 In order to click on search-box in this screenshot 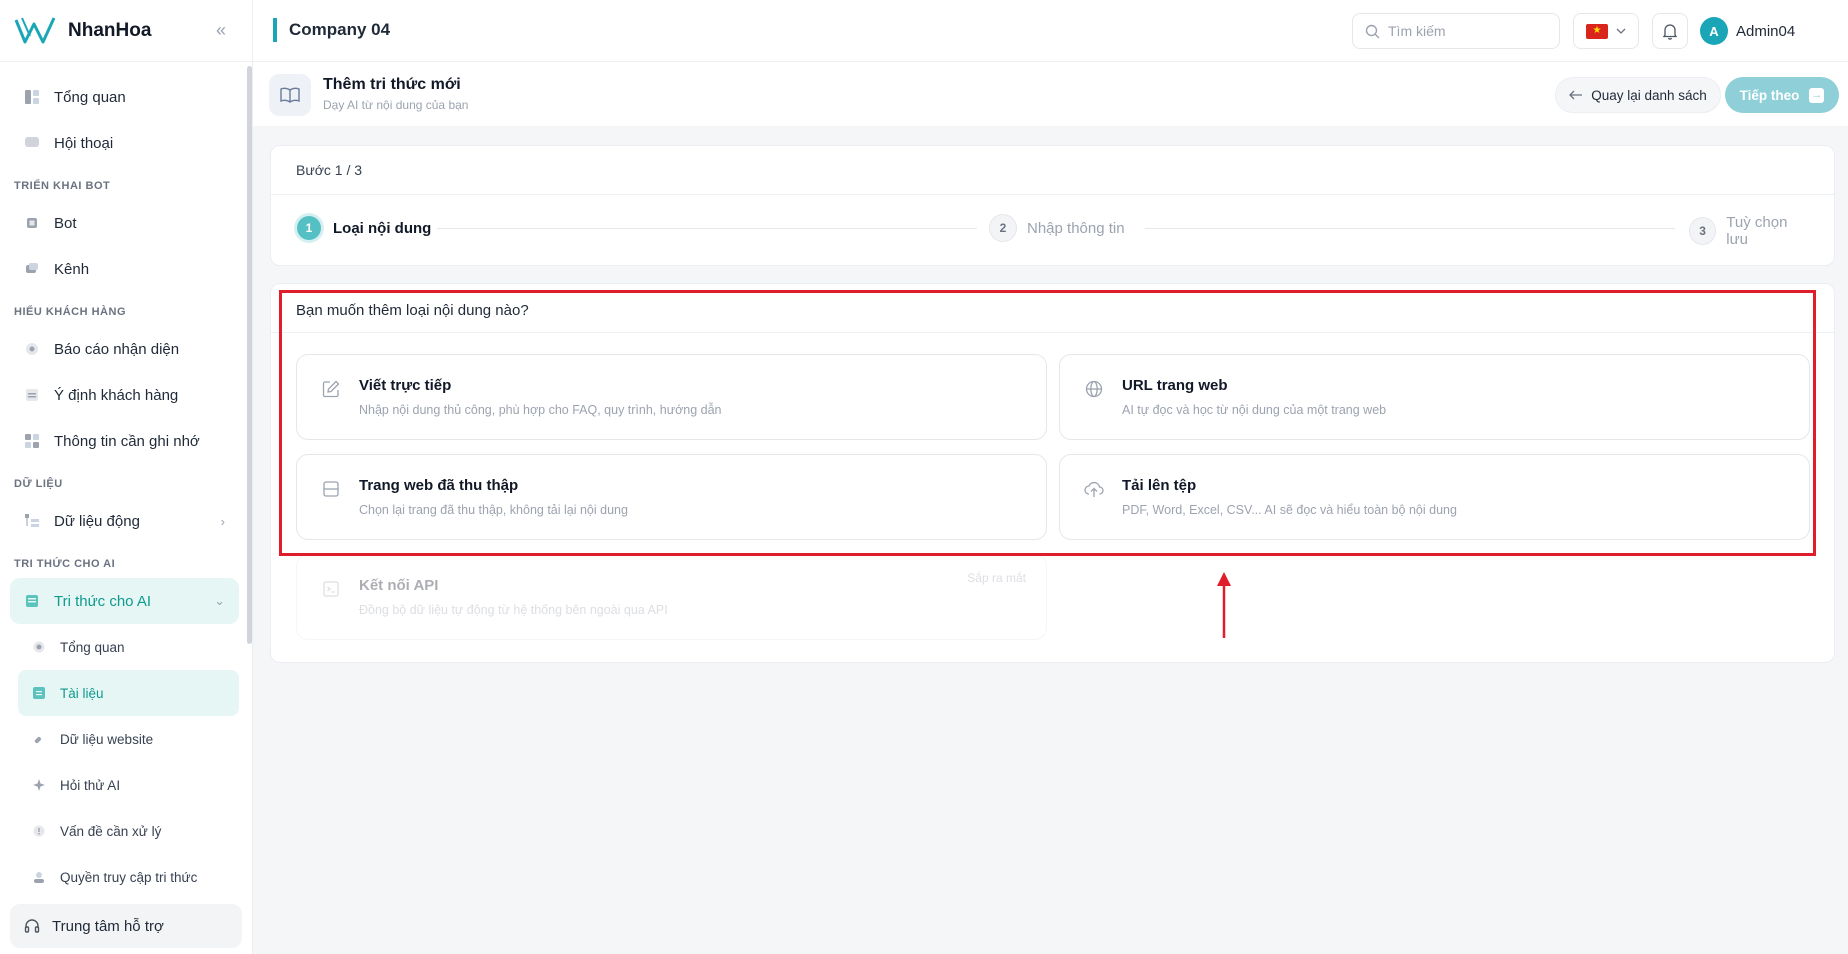, I will do `click(1456, 31)`.